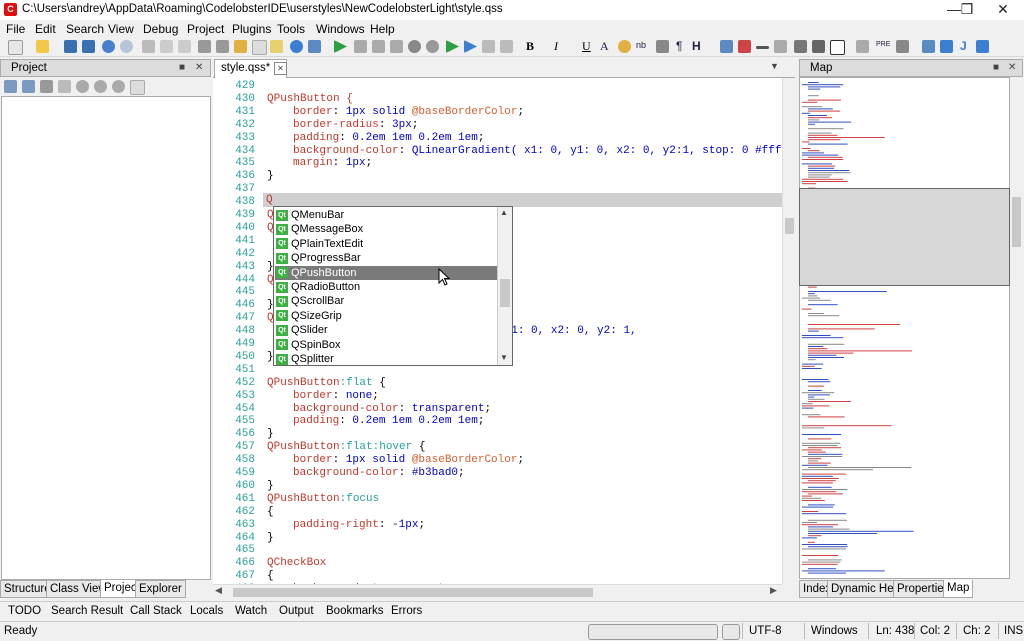 The image size is (1024, 641). Describe the element at coordinates (45, 29) in the screenshot. I see `menu-edit: Edit` at that location.